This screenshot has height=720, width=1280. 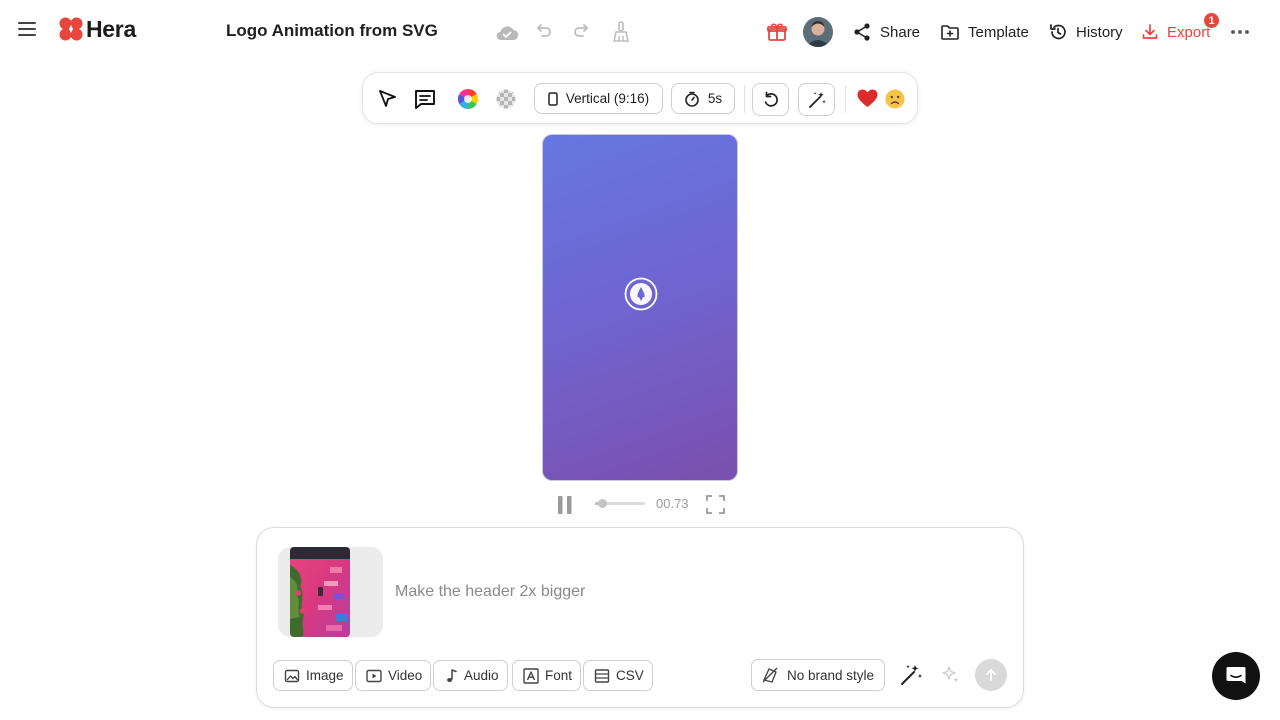 What do you see at coordinates (607, 98) in the screenshot?
I see `aspect-ratio-label: Vertical (9:16)` at bounding box center [607, 98].